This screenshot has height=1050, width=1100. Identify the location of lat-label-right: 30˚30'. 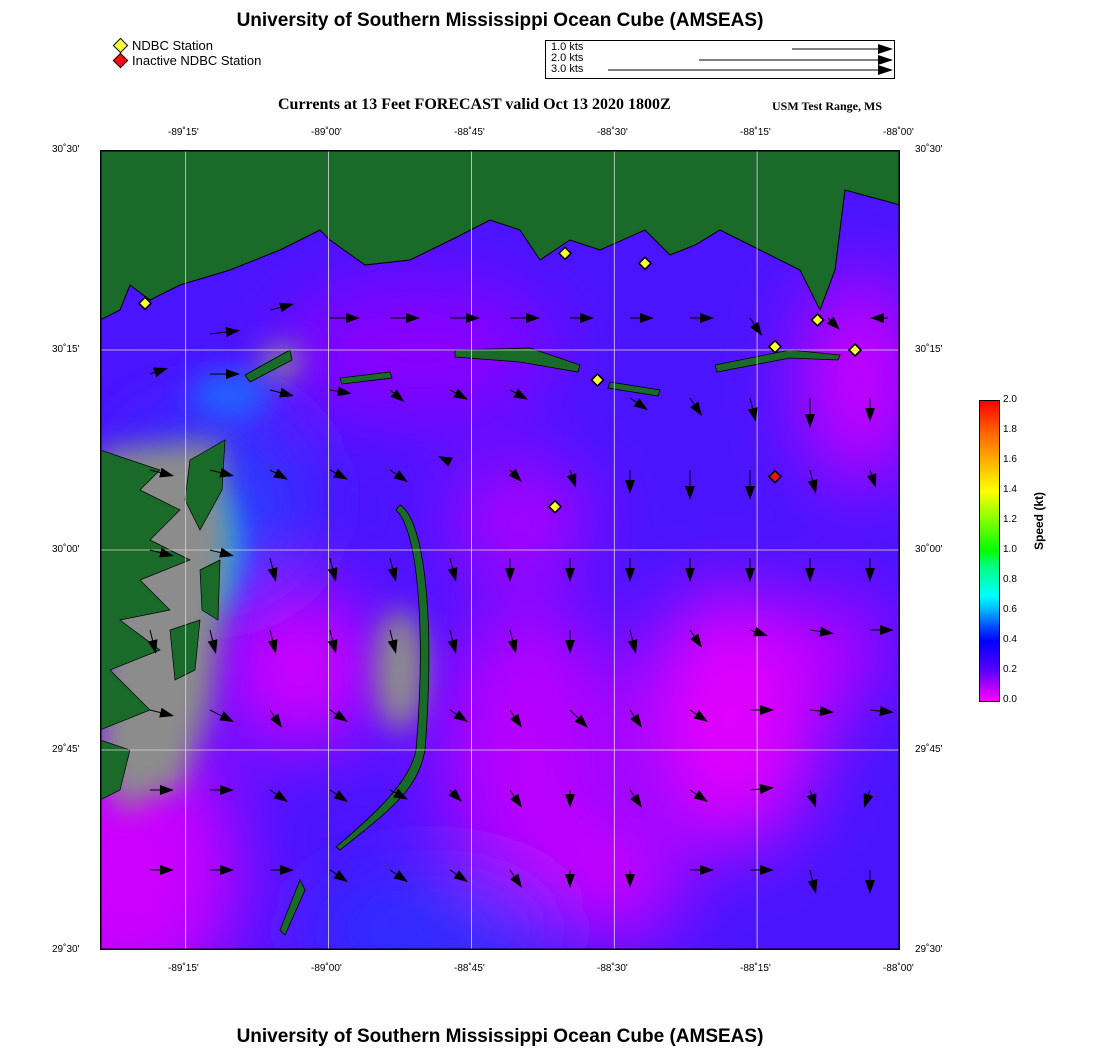
(929, 149).